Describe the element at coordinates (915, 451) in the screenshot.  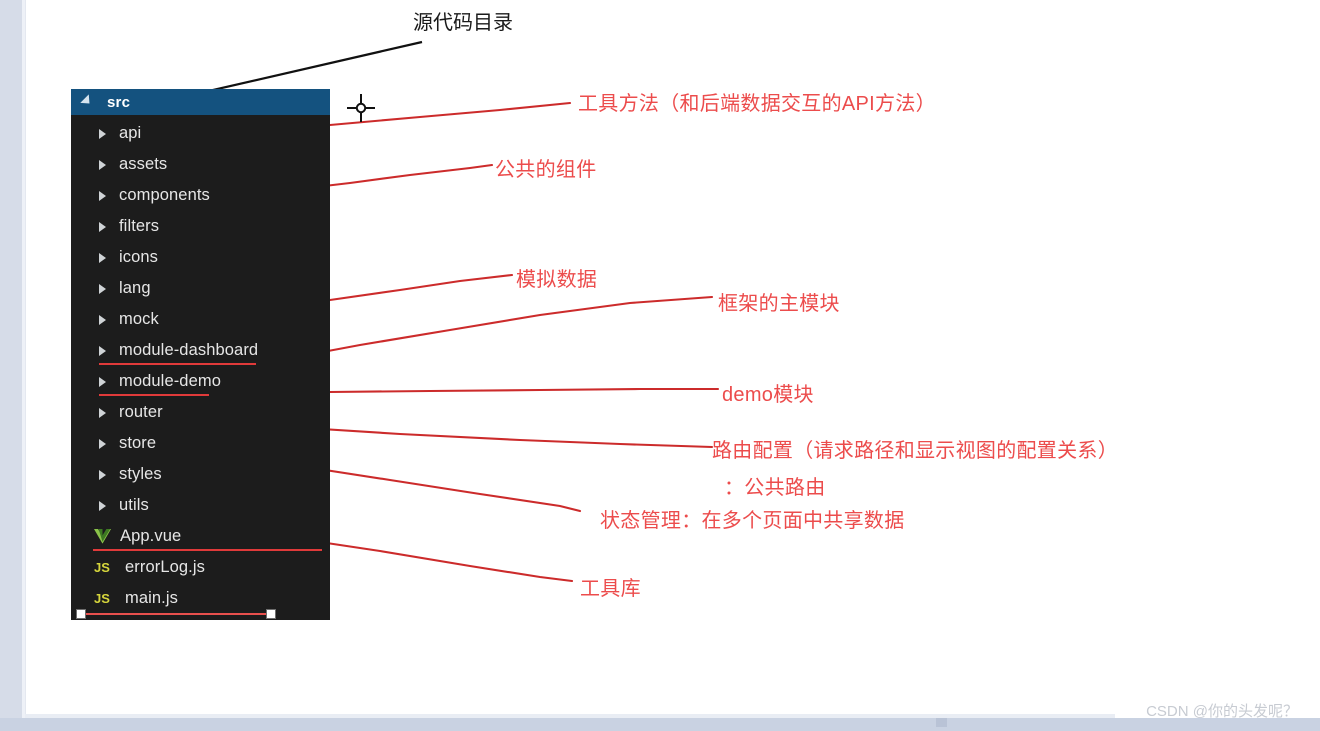
I see `annotation-router: 路由配置（请求路径和显示视图的配置关系）` at that location.